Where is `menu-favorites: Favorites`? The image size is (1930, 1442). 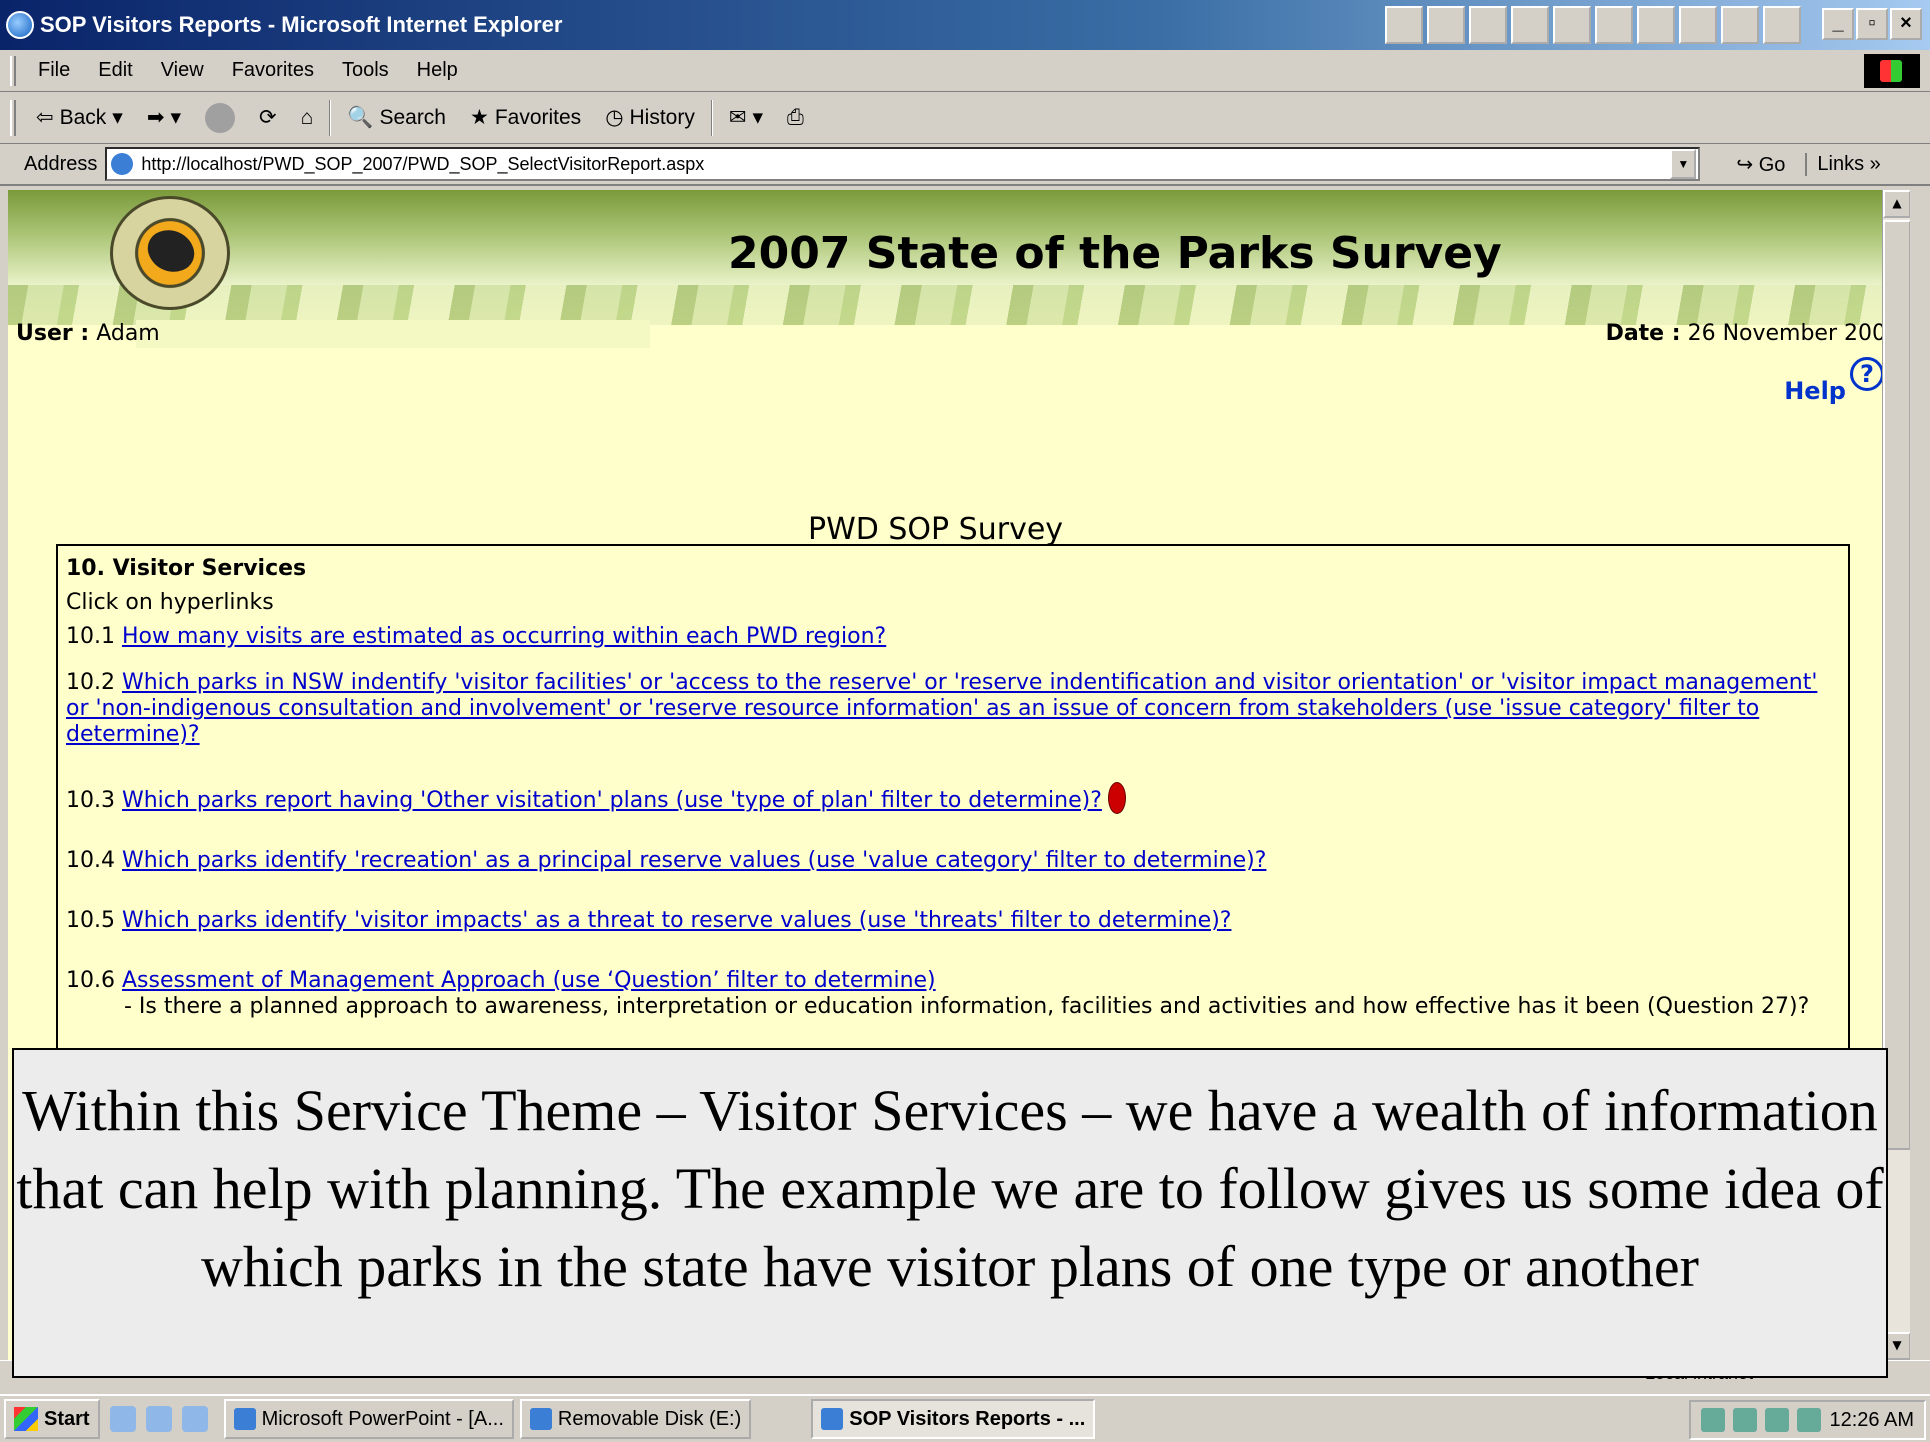 menu-favorites: Favorites is located at coordinates (273, 70).